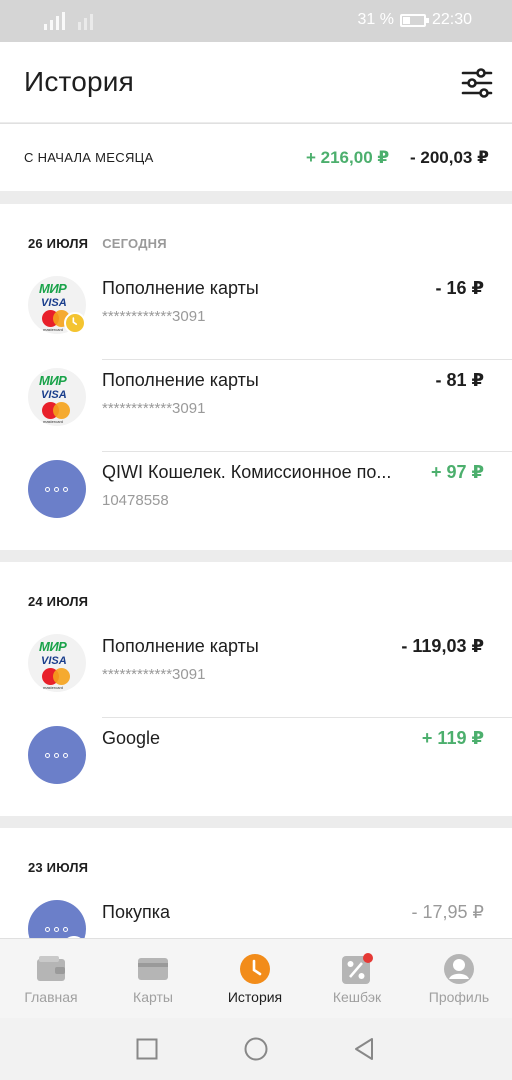 Image resolution: width=512 pixels, height=1080 pixels. What do you see at coordinates (256, 764) in the screenshot?
I see `transaction-row: Google + 119 ₽` at bounding box center [256, 764].